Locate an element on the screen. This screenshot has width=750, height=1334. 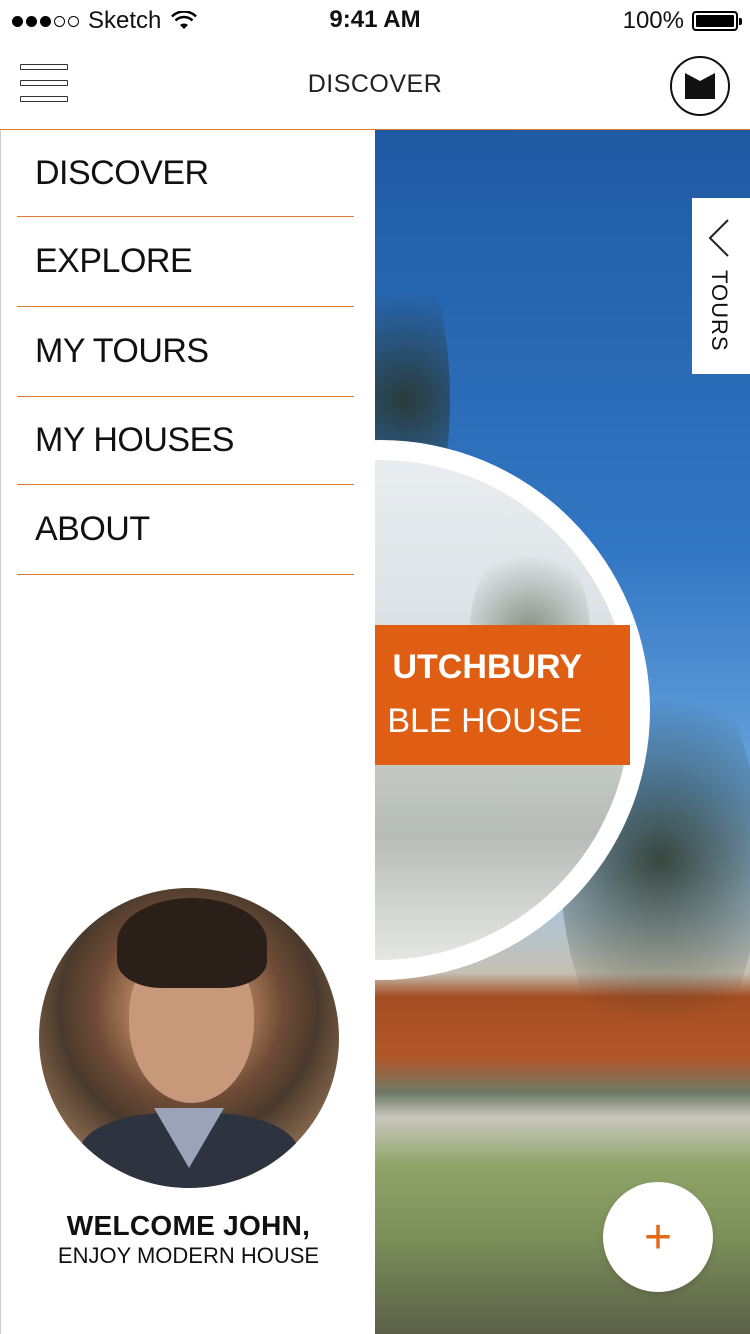
drawer-item-explore: EXPLORE is located at coordinates (185, 262).